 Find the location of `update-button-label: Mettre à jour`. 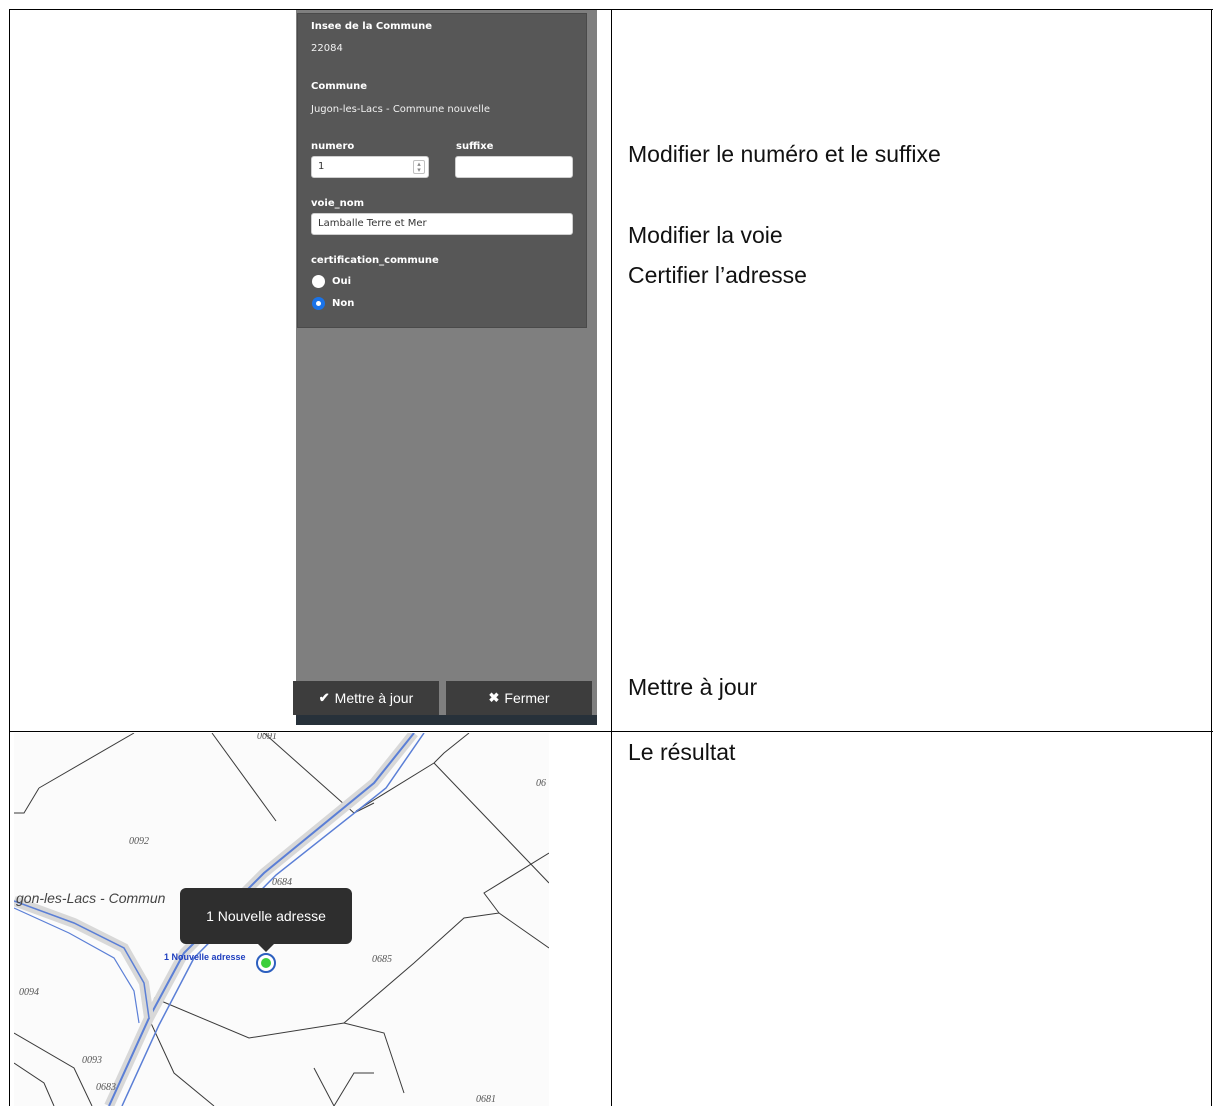

update-button-label: Mettre à jour is located at coordinates (374, 698).